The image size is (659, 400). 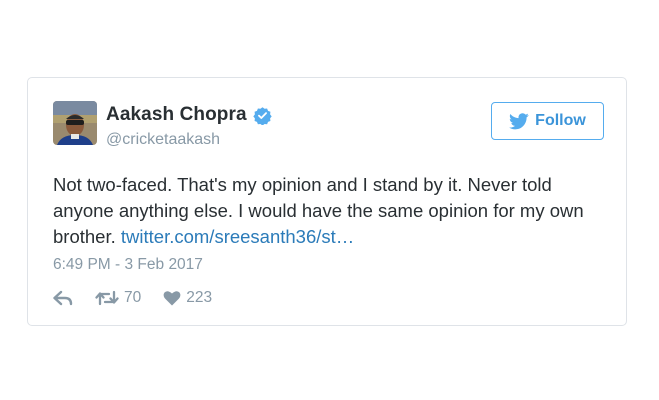 I want to click on profile-photo-icon, so click(x=75, y=123).